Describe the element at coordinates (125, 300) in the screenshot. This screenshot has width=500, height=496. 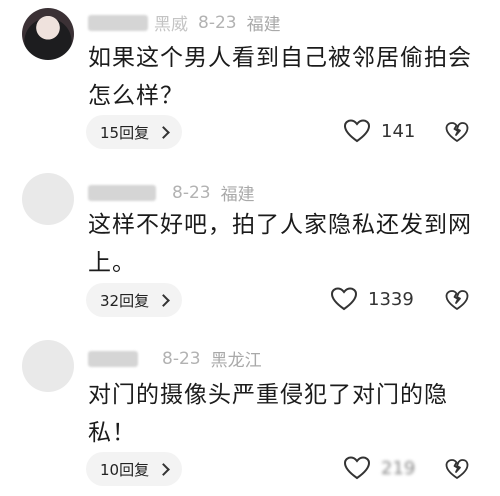
I see `reply-count: 32回复` at that location.